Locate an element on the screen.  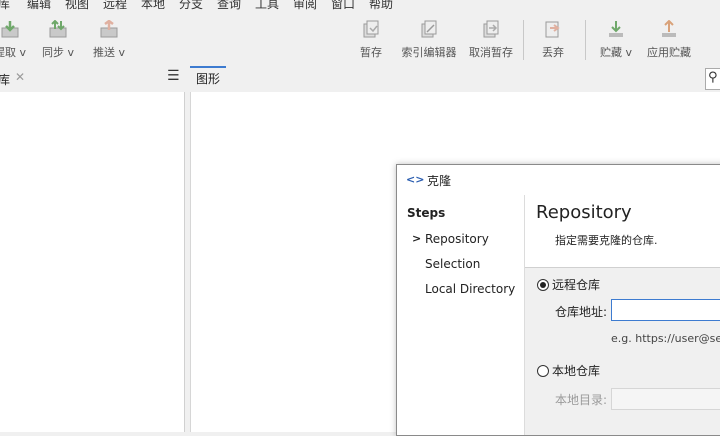
sync-icon is located at coordinates (58, 29).